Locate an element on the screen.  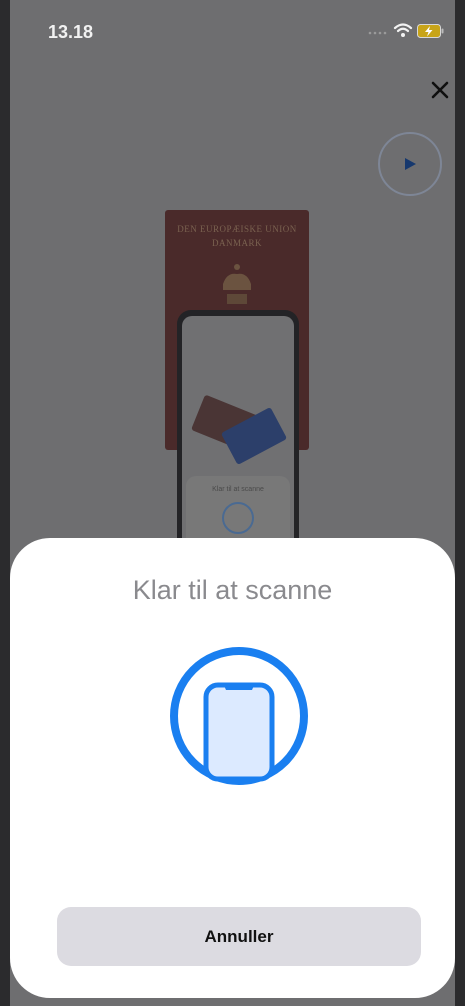
sheet-title: Klar til at scanne is located at coordinates (232, 590).